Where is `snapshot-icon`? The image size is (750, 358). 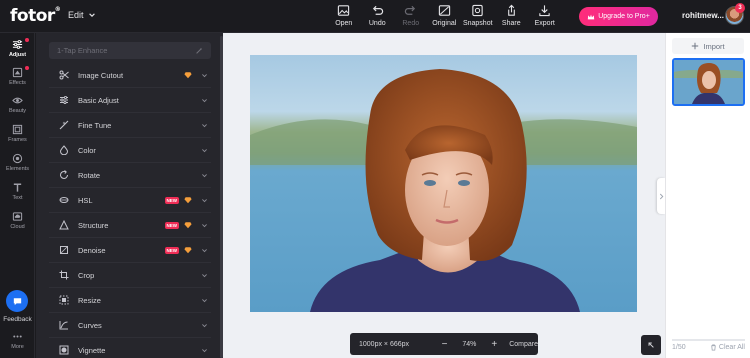 snapshot-icon is located at coordinates (477, 10).